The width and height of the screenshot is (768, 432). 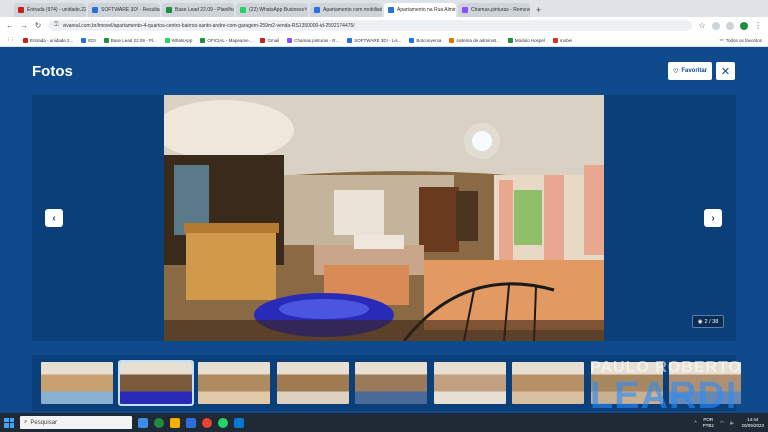 What do you see at coordinates (529, 40) in the screenshot?
I see `bookmark-label: Módulo Hospel` at bounding box center [529, 40].